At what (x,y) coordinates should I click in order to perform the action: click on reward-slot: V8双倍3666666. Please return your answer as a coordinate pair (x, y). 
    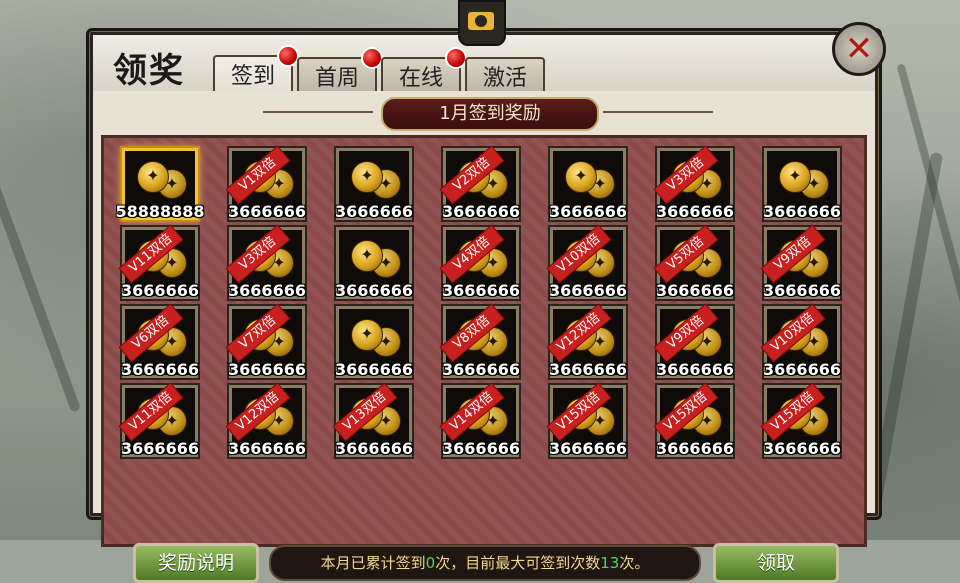
    Looking at the image, I should click on (479, 341).